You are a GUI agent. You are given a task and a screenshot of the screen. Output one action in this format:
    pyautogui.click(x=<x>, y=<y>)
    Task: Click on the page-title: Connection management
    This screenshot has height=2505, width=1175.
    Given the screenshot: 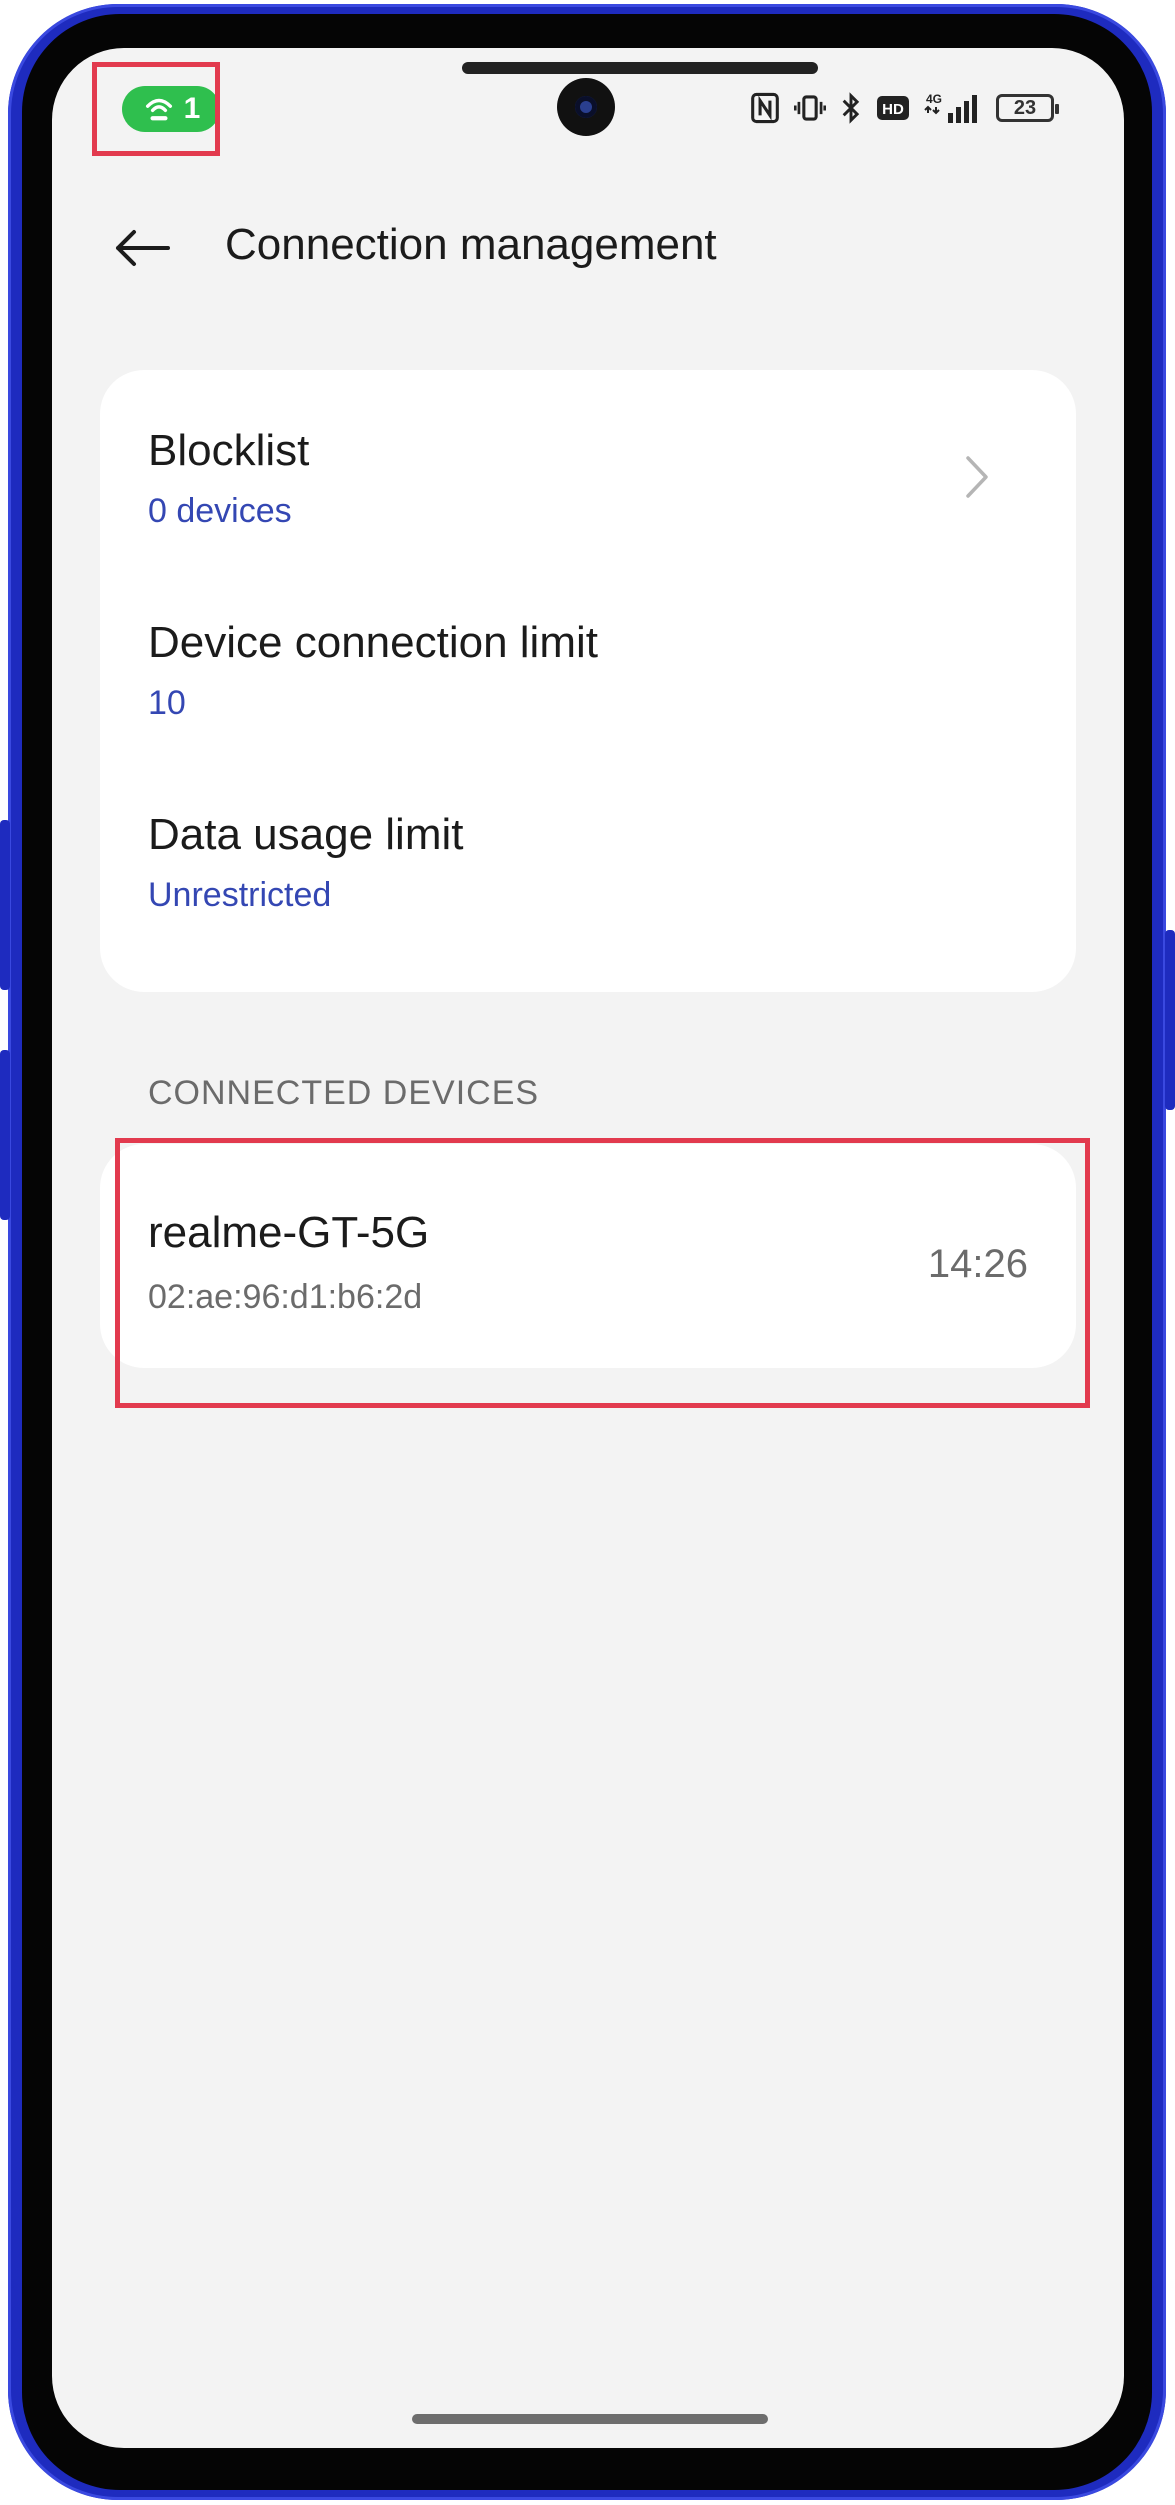 What is the action you would take?
    pyautogui.click(x=471, y=244)
    